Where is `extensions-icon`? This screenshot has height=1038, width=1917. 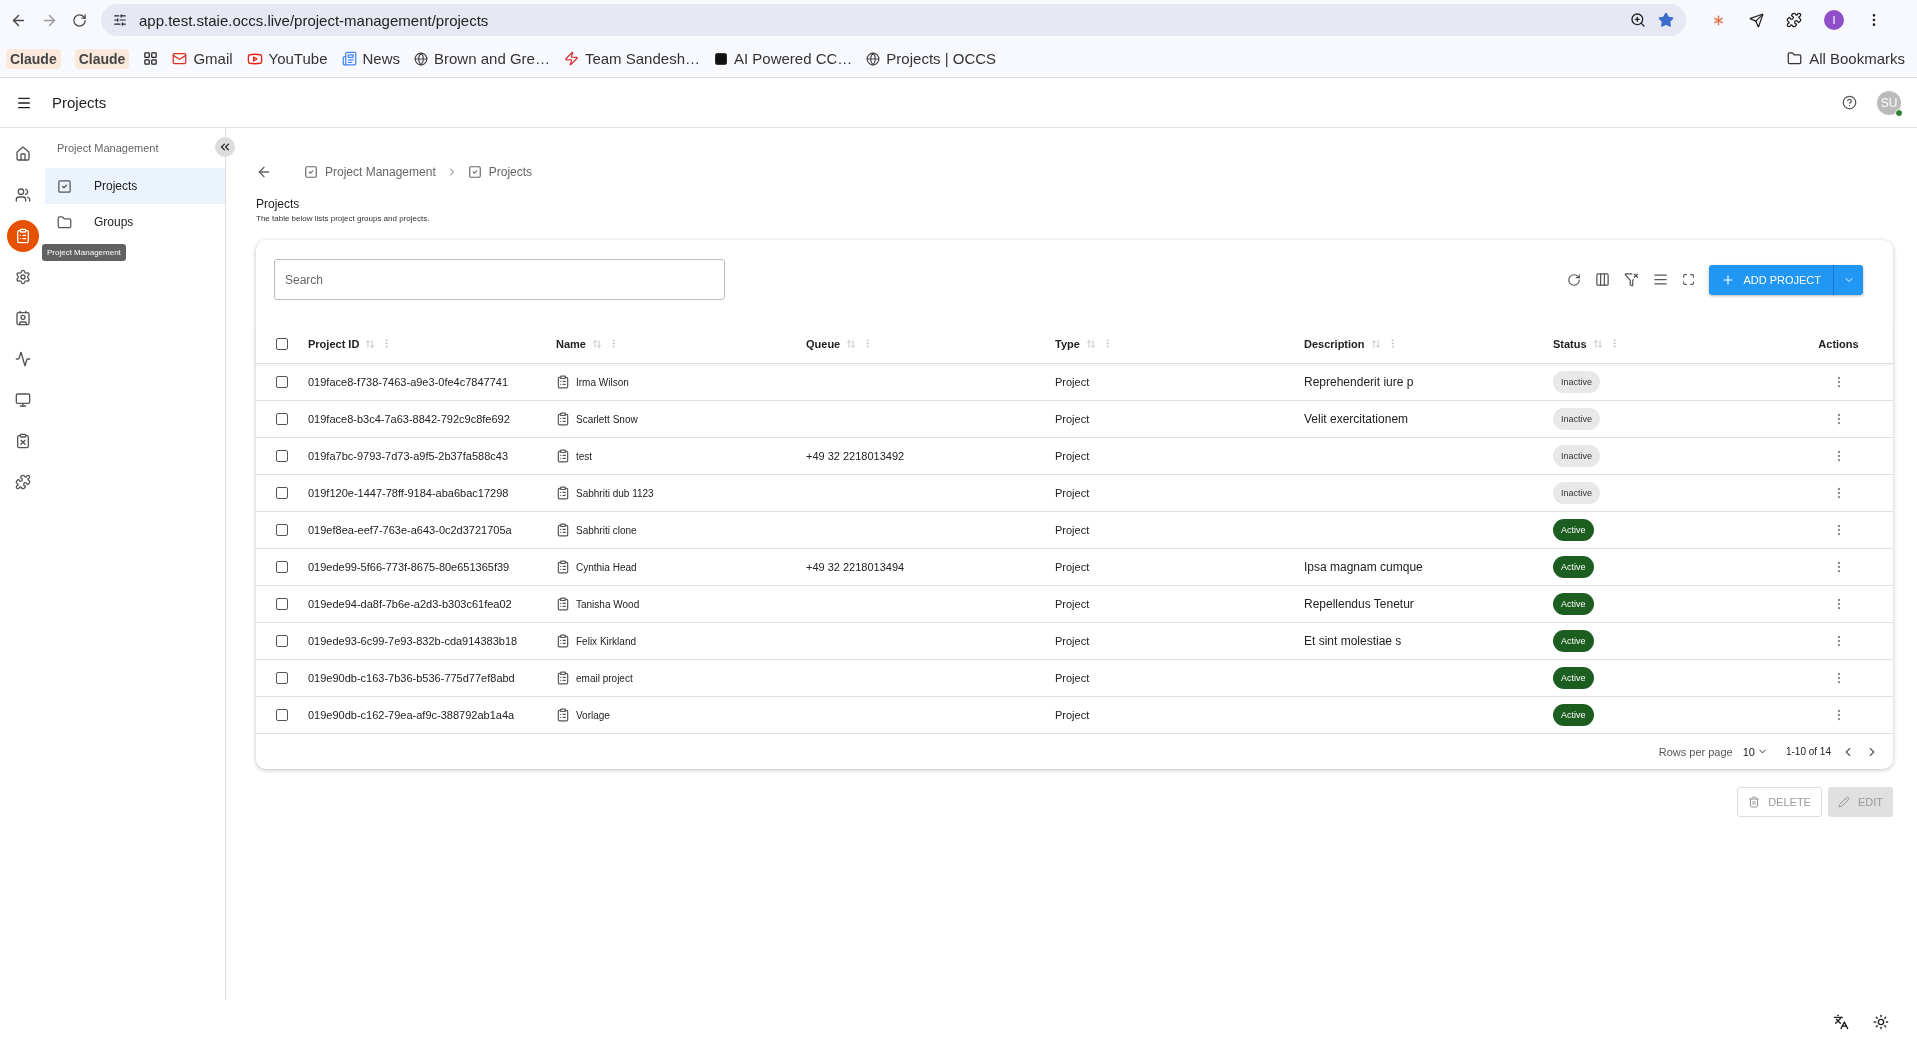 extensions-icon is located at coordinates (1794, 20).